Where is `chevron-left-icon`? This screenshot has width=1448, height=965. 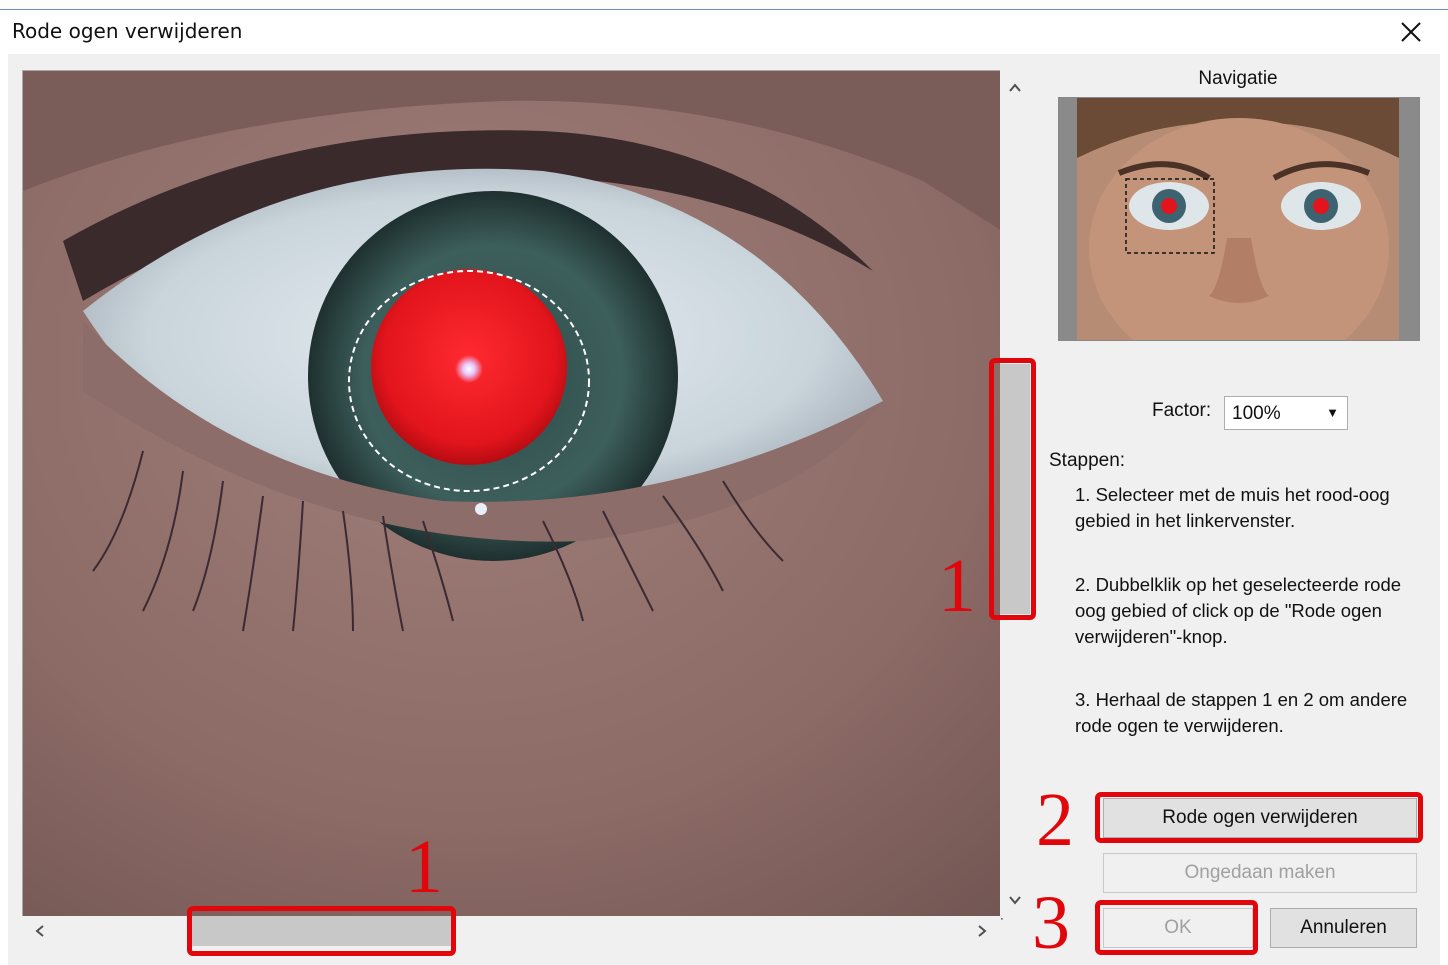
chevron-left-icon is located at coordinates (39, 931).